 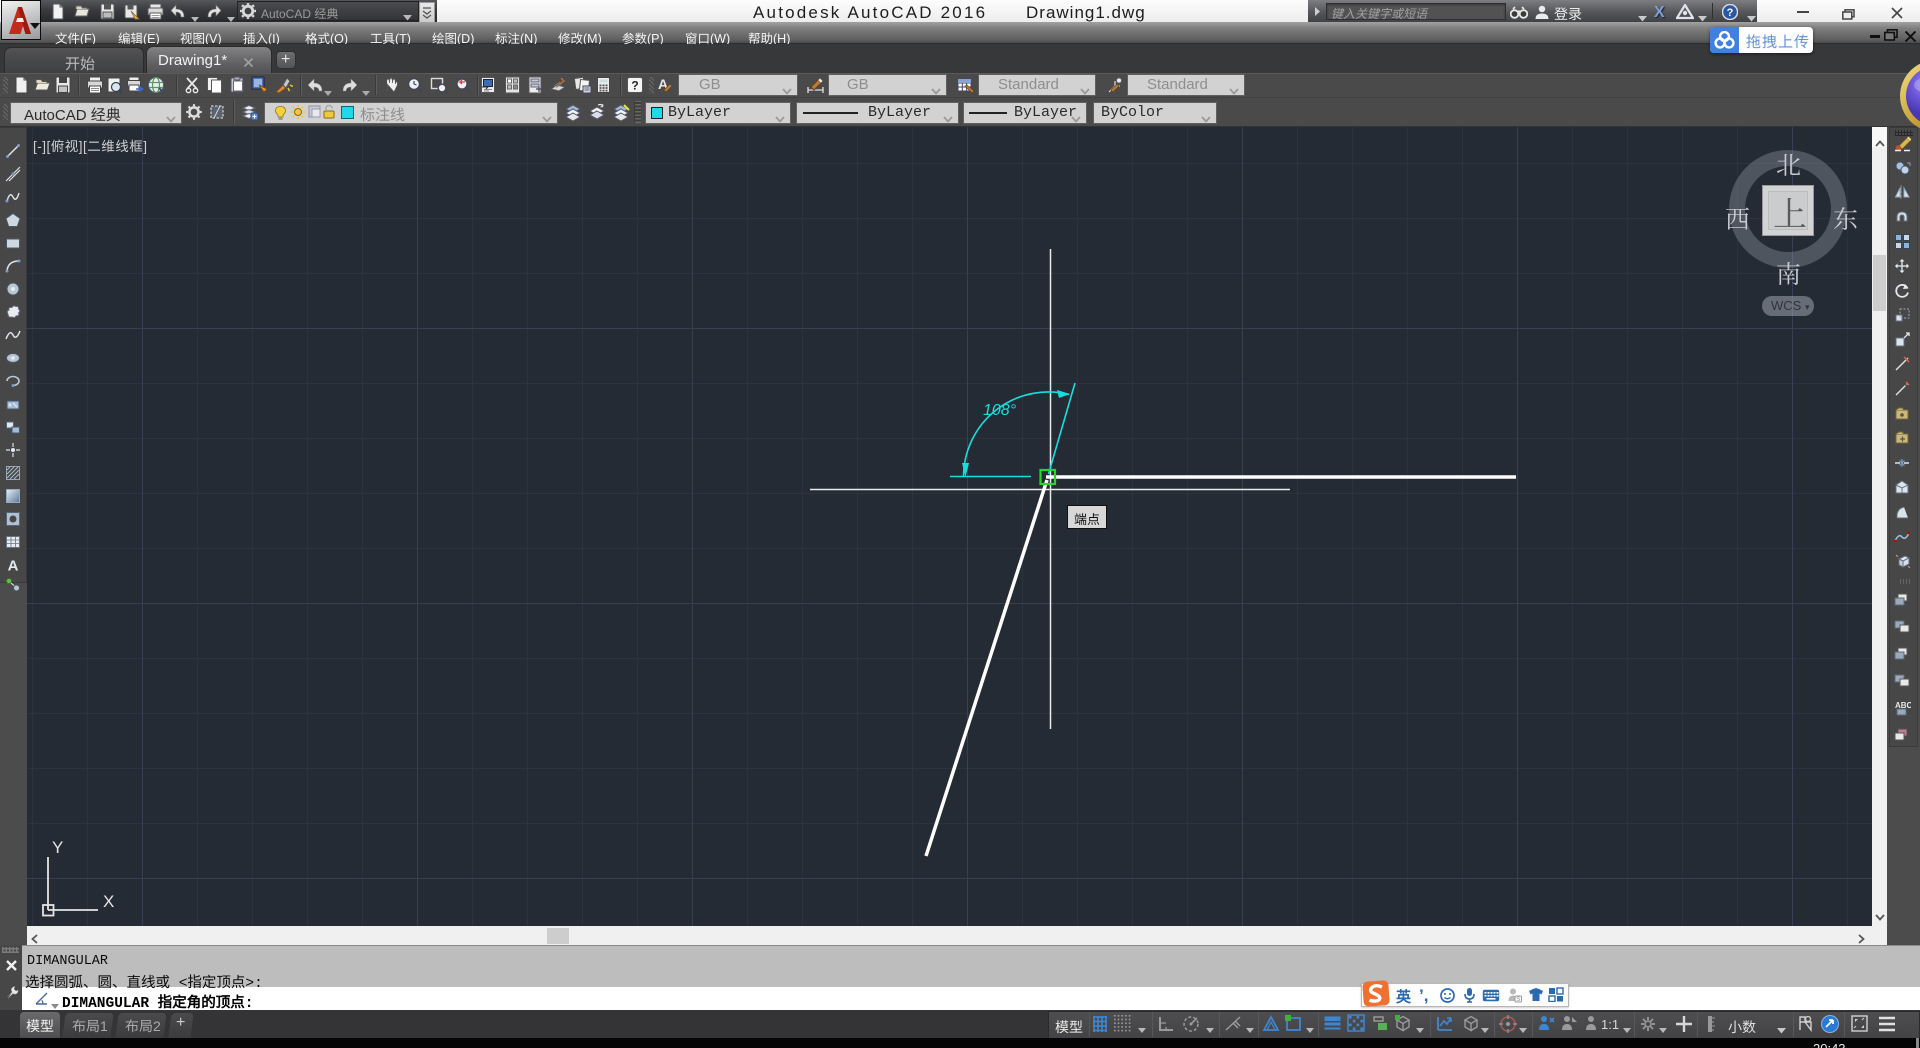 I want to click on svg-text: A, so click(x=13, y=566).